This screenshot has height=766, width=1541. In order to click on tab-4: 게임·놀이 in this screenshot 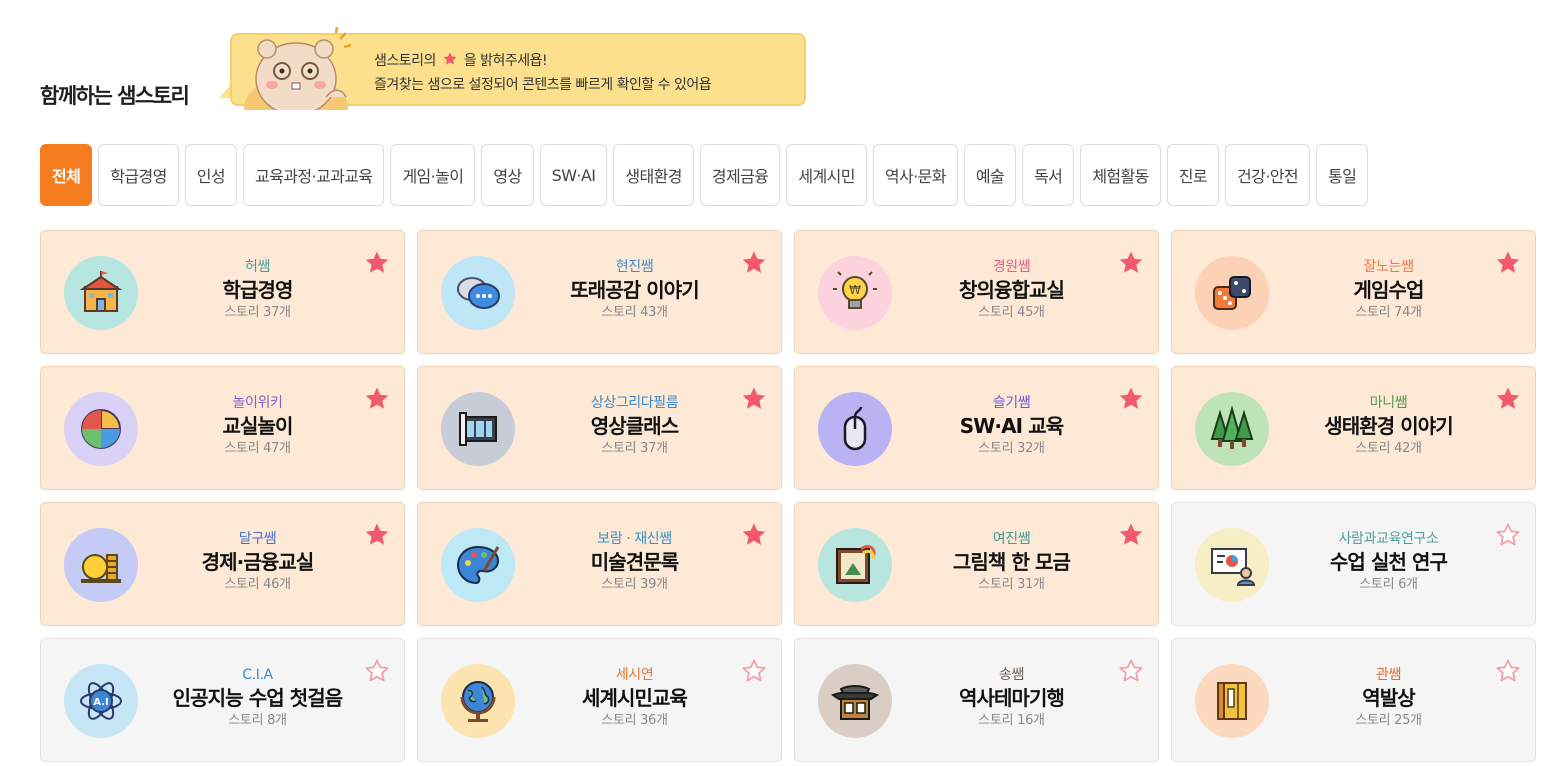, I will do `click(433, 175)`.